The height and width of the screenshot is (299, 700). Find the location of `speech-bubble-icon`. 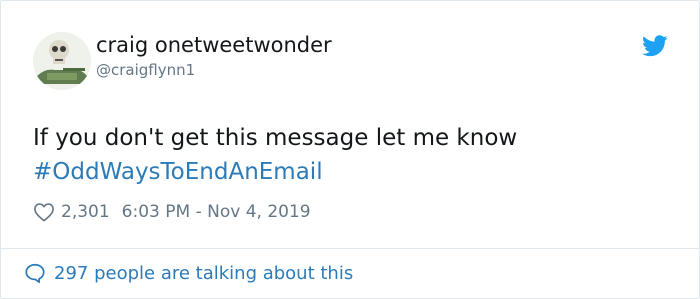

speech-bubble-icon is located at coordinates (35, 273).